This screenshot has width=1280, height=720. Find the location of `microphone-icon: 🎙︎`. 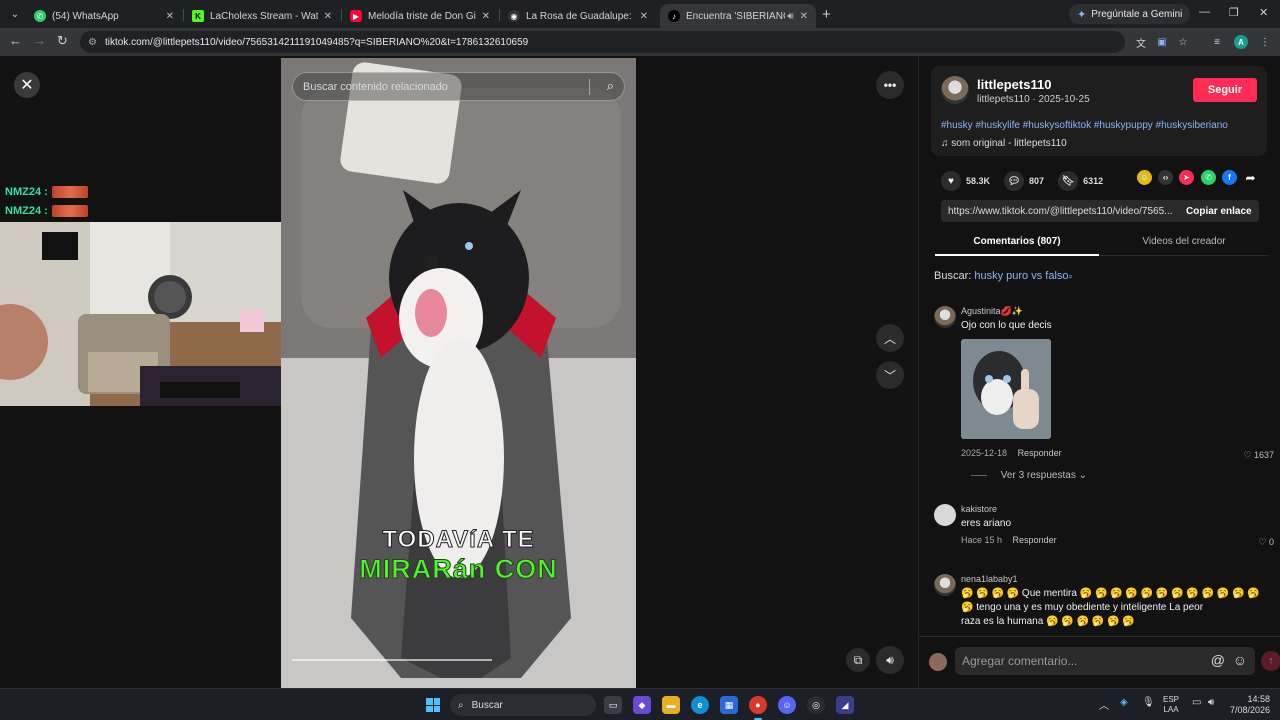

microphone-icon: 🎙︎ is located at coordinates (1148, 702).